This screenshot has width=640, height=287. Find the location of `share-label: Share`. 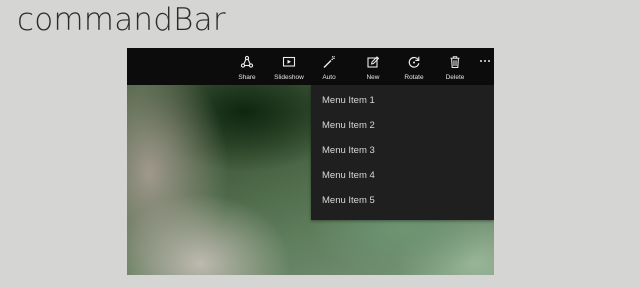

share-label: Share is located at coordinates (247, 77).